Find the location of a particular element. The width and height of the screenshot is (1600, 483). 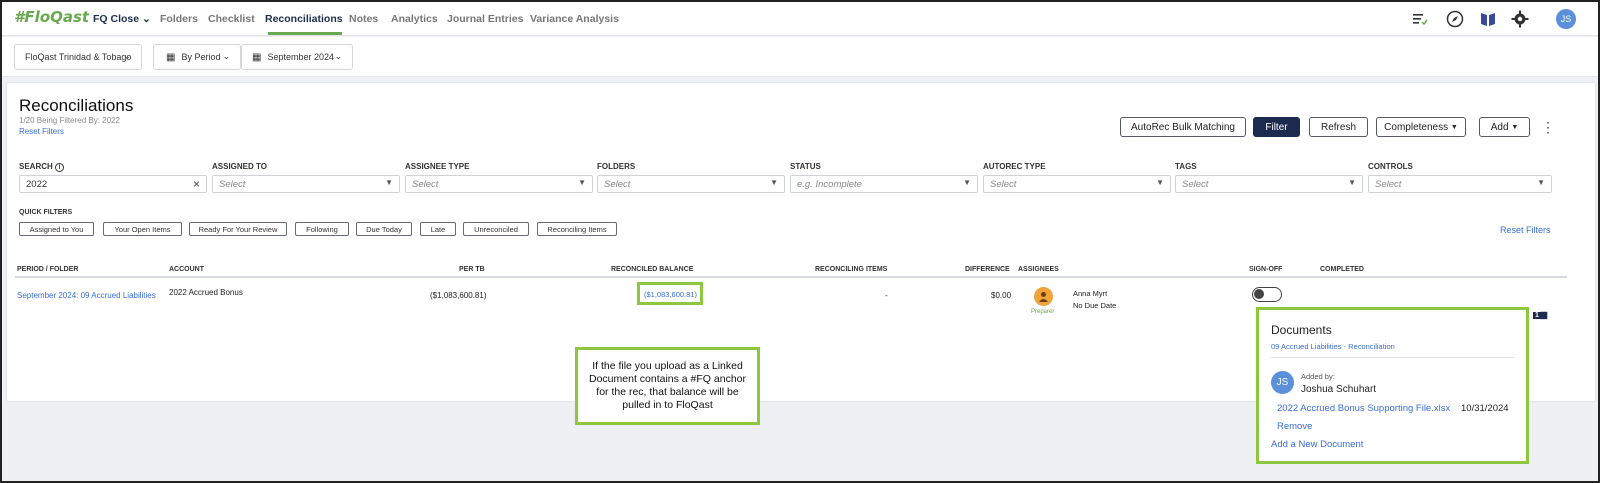

col-difference: Difference is located at coordinates (987, 269).